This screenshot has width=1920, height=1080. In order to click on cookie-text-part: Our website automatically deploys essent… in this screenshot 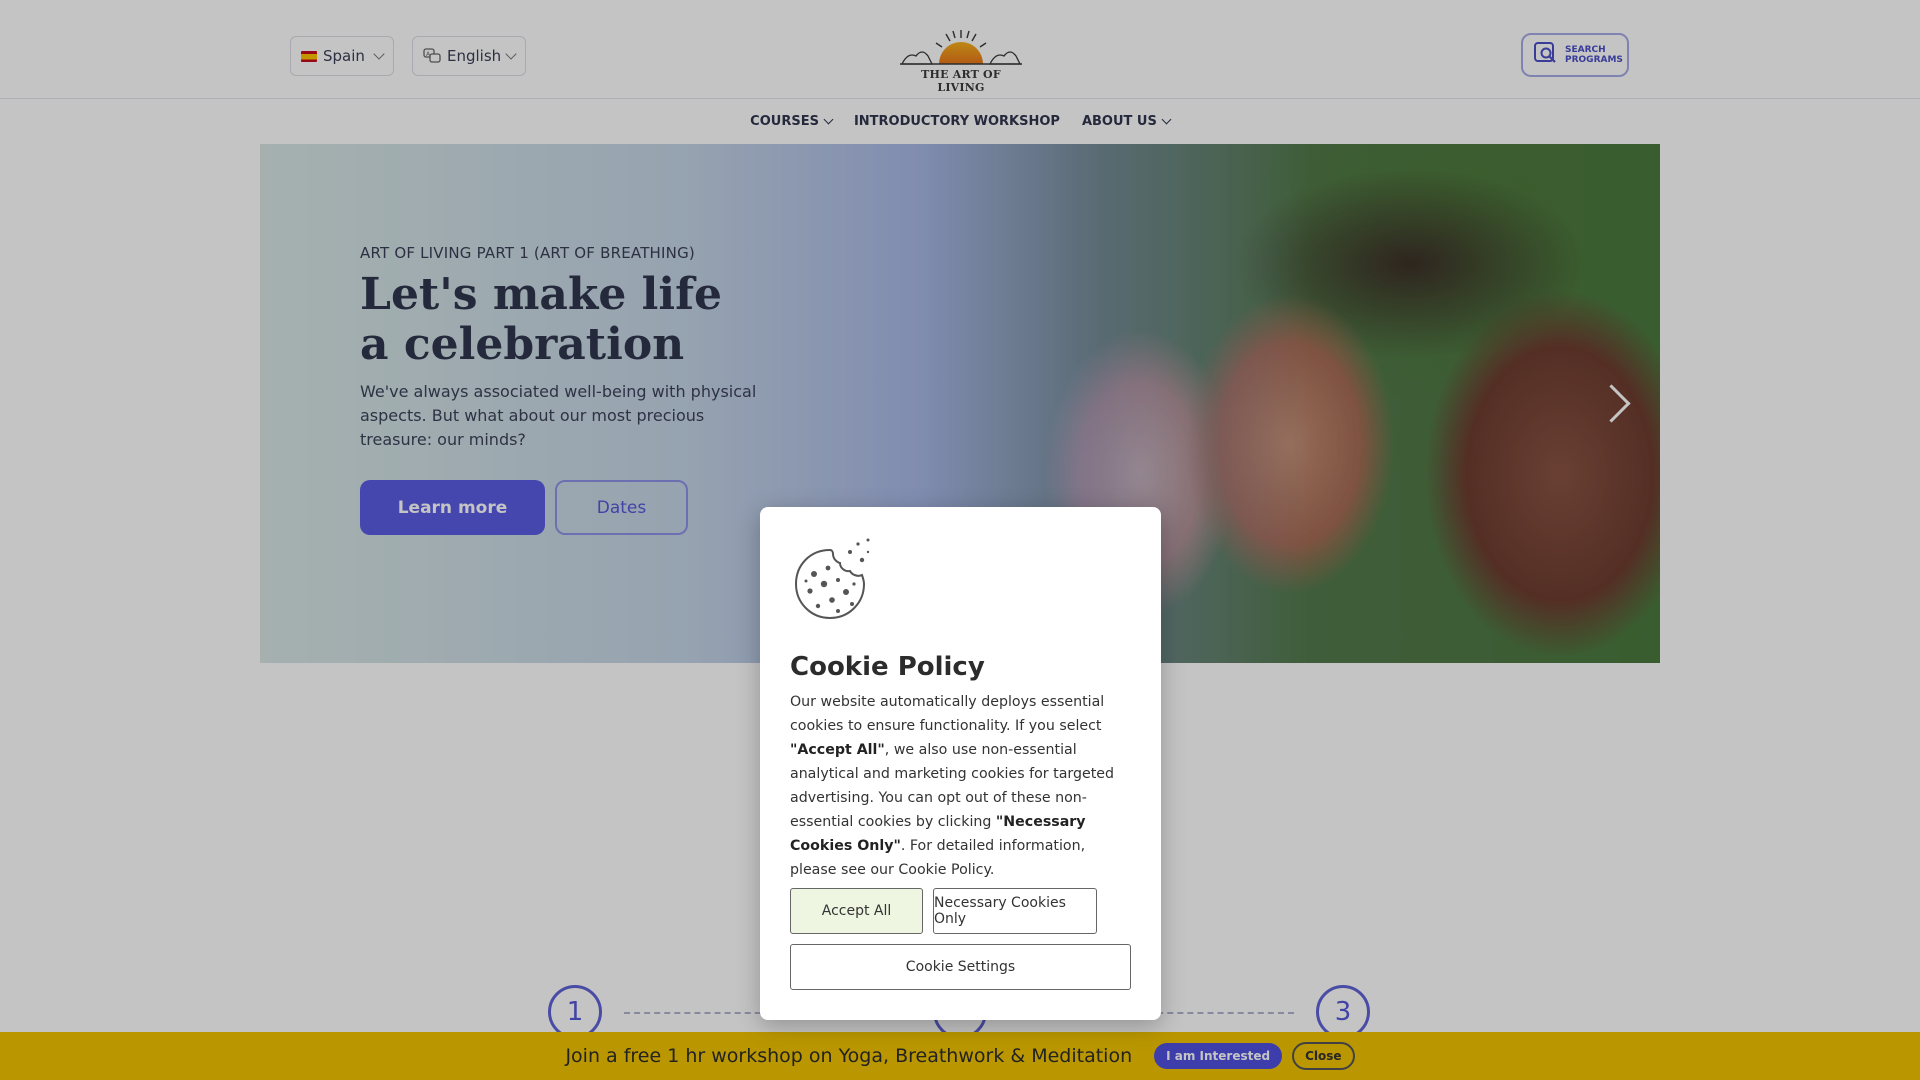, I will do `click(947, 714)`.